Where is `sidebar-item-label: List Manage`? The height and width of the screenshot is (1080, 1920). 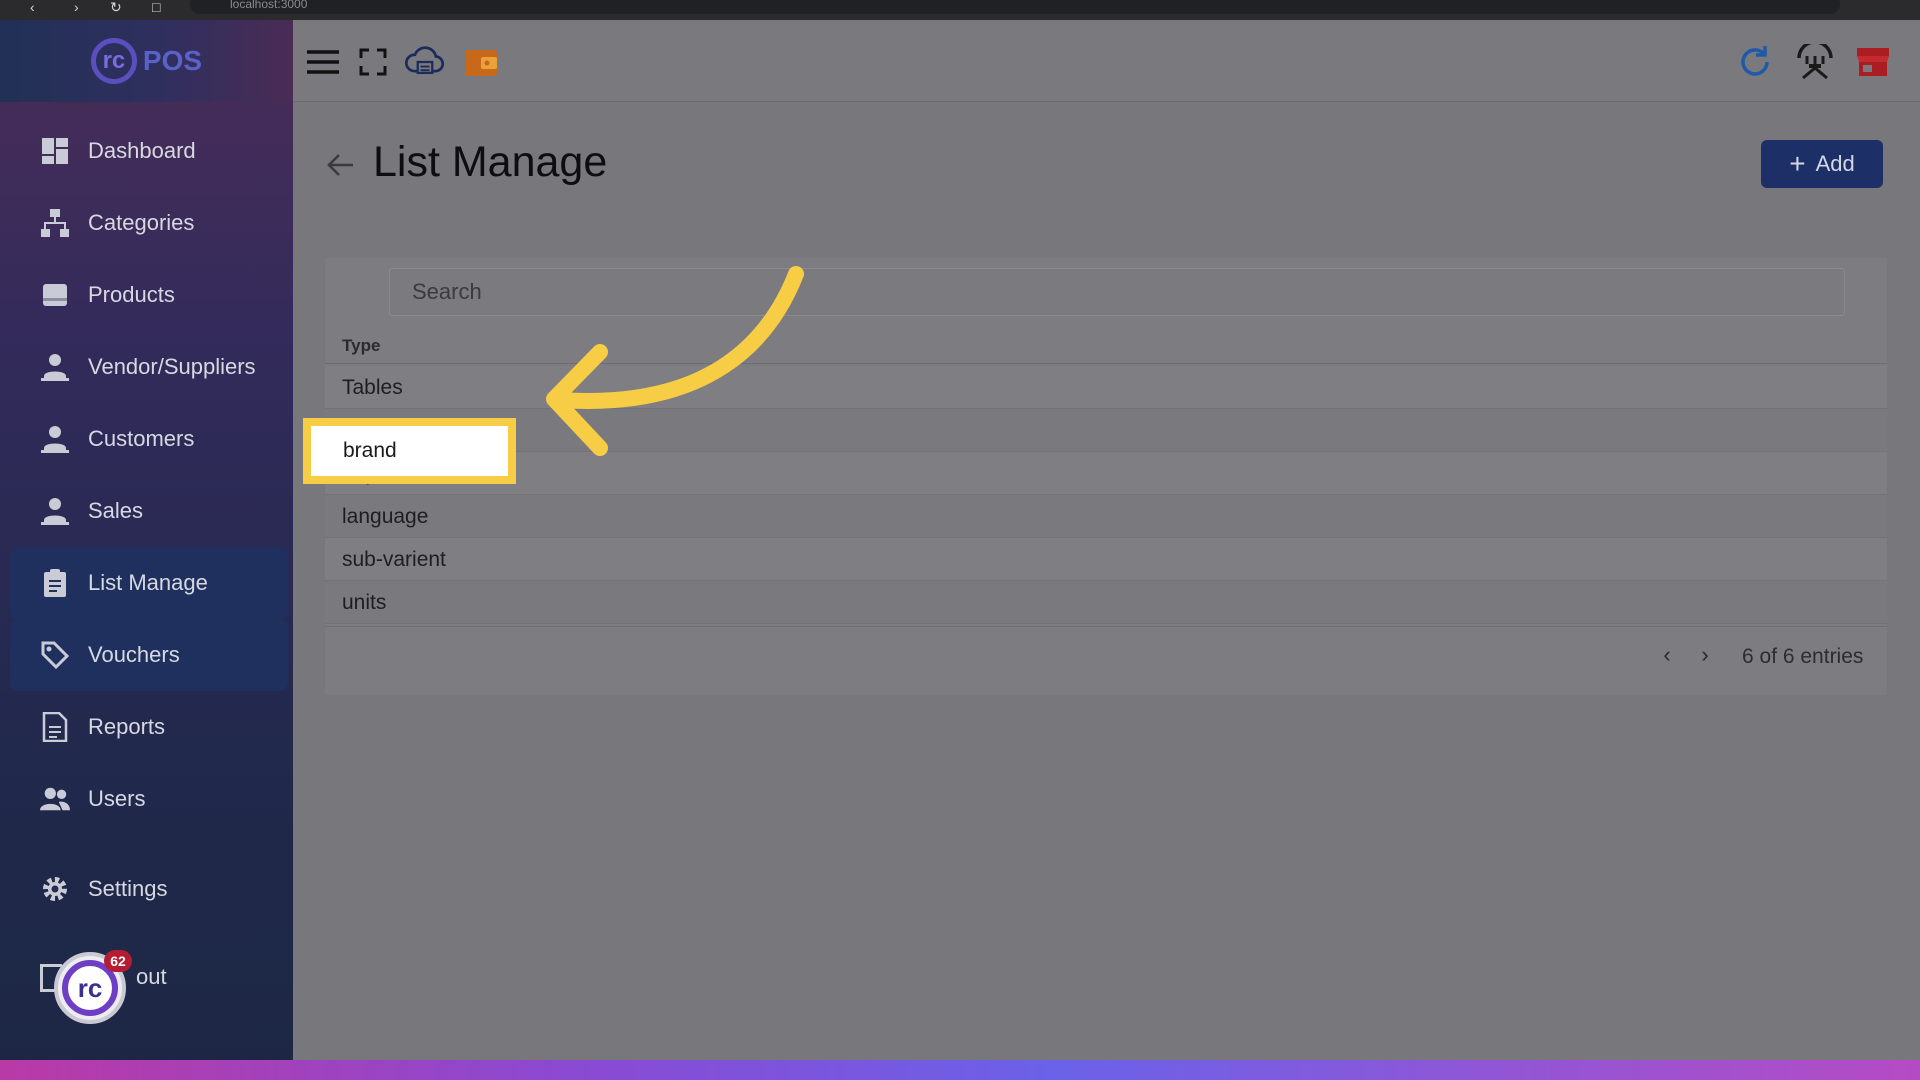
sidebar-item-label: List Manage is located at coordinates (148, 582).